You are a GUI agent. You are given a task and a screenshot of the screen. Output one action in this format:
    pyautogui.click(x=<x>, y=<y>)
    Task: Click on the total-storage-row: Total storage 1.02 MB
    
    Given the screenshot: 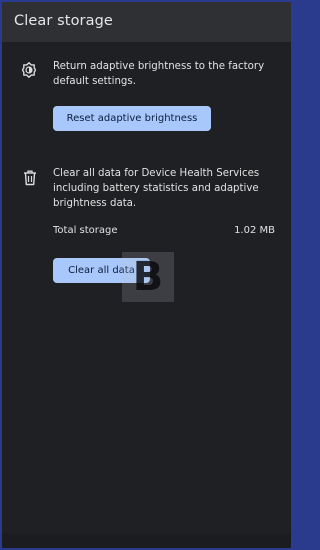 What is the action you would take?
    pyautogui.click(x=164, y=230)
    